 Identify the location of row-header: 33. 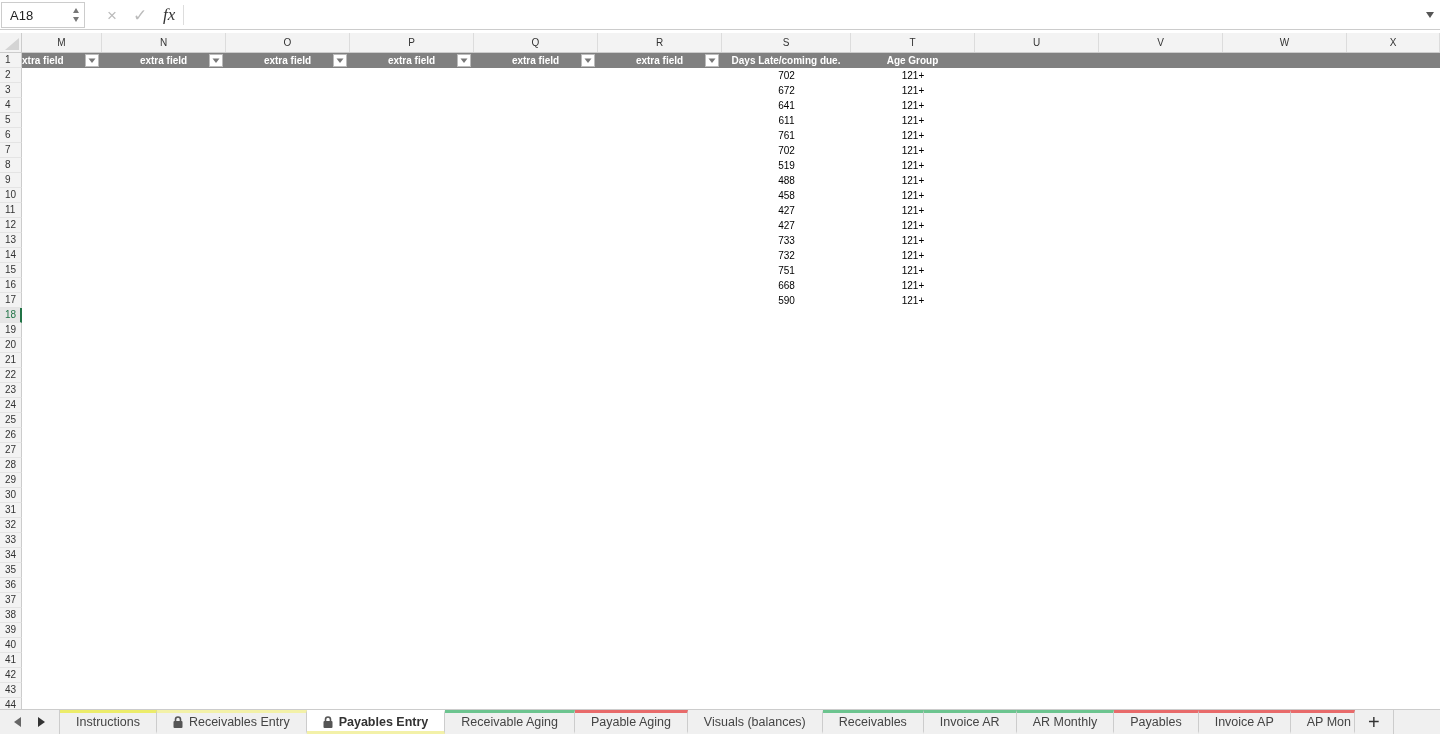
(11, 540).